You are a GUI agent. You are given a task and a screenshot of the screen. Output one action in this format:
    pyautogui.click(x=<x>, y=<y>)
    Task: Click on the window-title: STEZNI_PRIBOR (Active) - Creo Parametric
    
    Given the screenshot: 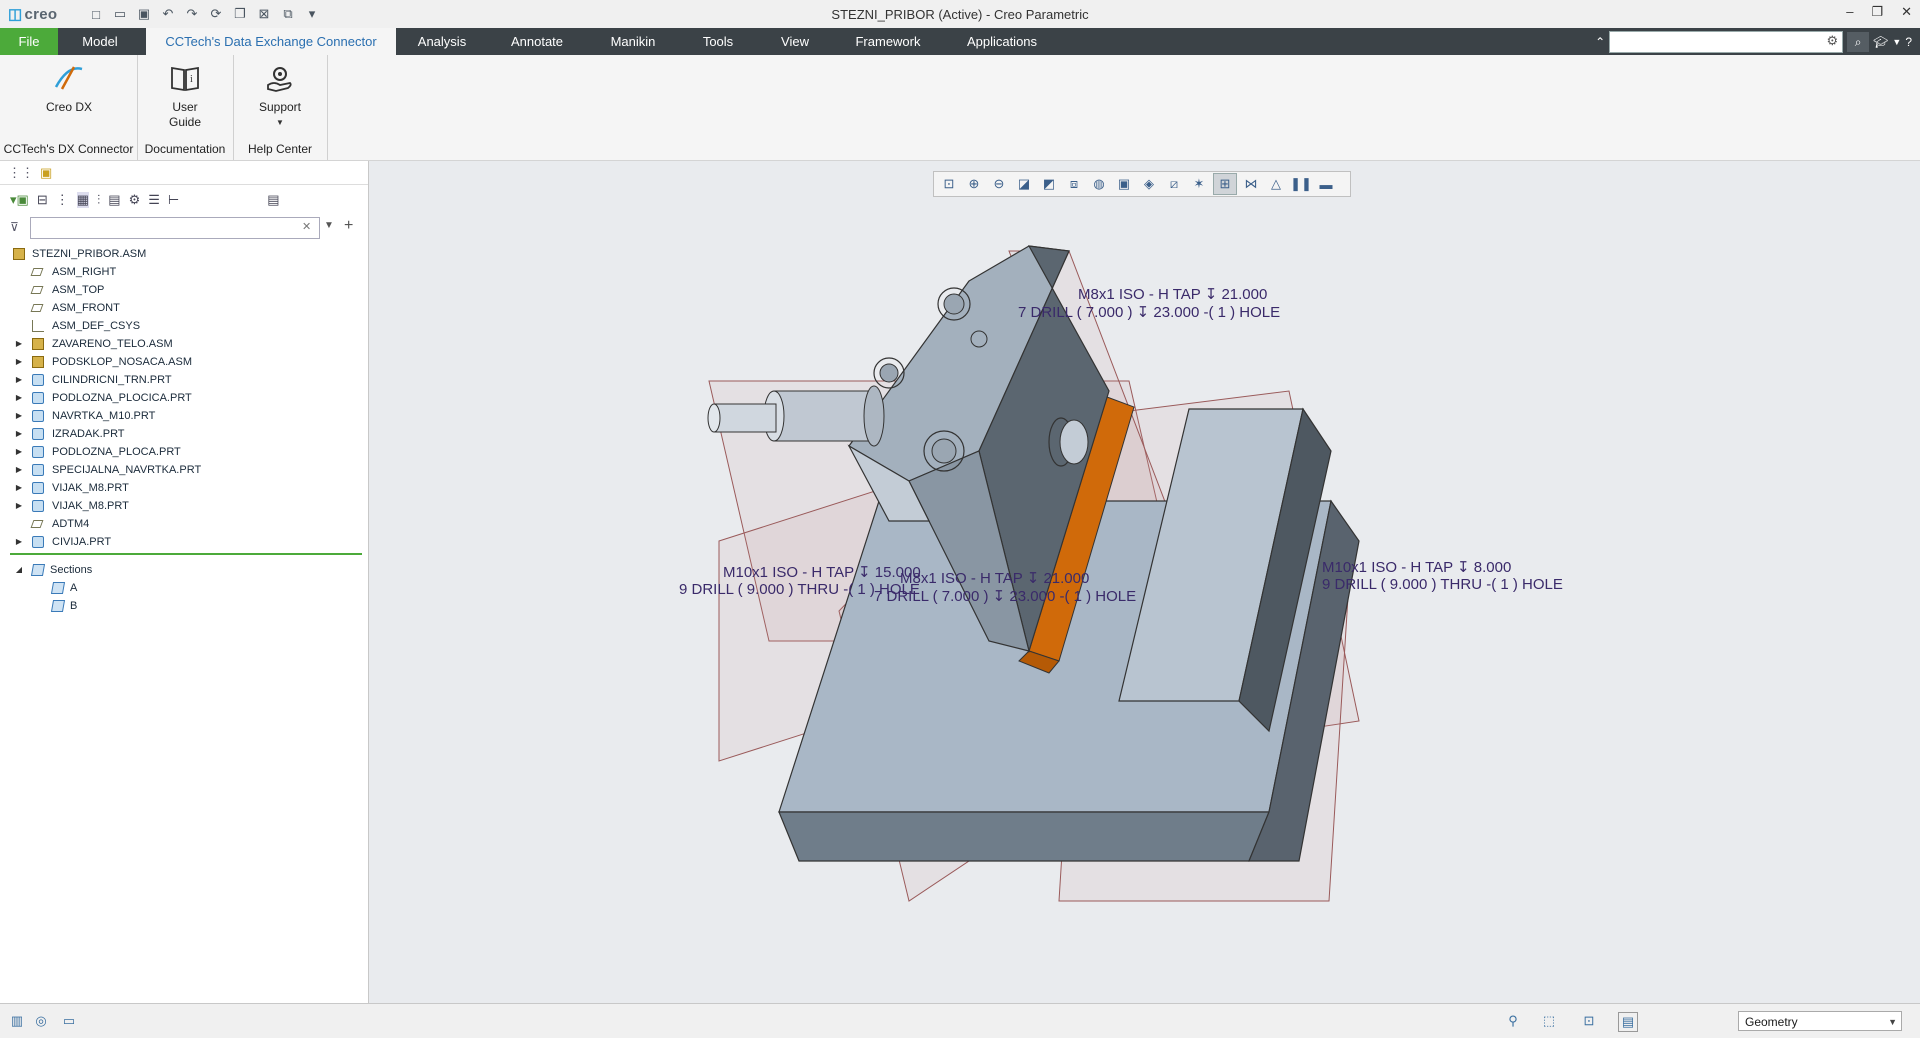 What is the action you would take?
    pyautogui.click(x=960, y=14)
    